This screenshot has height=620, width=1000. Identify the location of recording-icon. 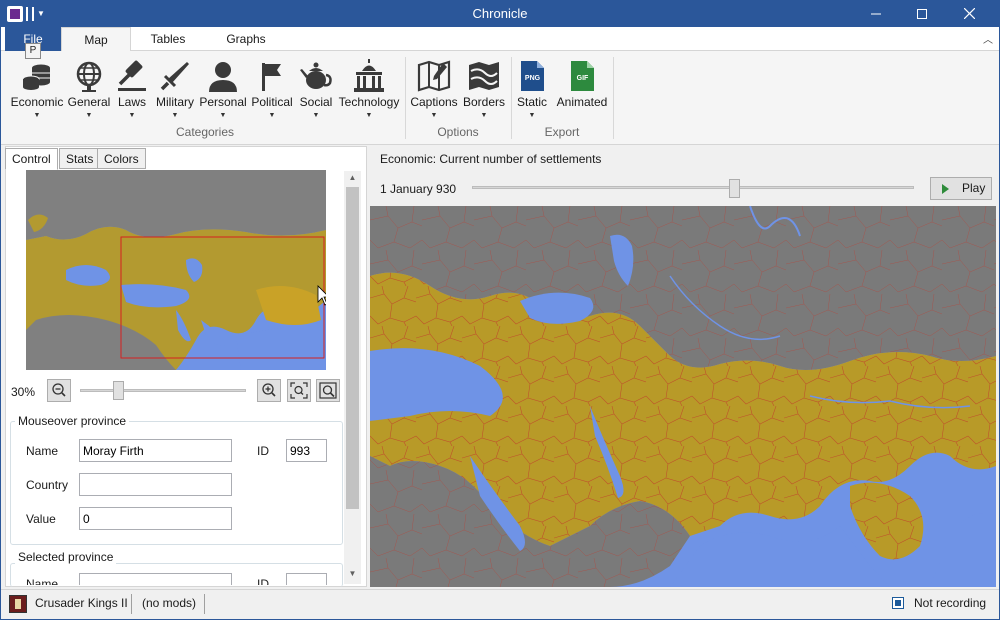
(898, 603).